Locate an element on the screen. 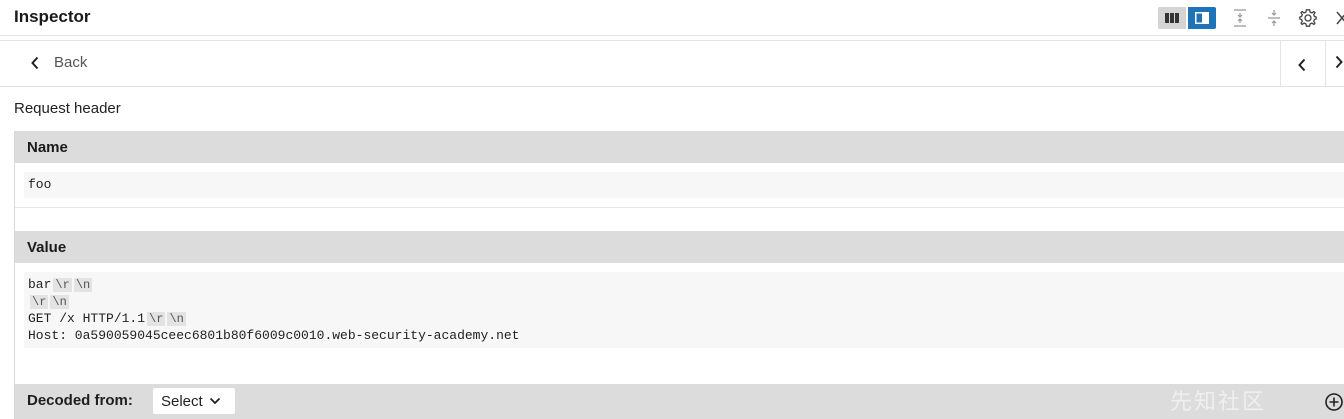  layout-sidebar-icon is located at coordinates (1202, 18).